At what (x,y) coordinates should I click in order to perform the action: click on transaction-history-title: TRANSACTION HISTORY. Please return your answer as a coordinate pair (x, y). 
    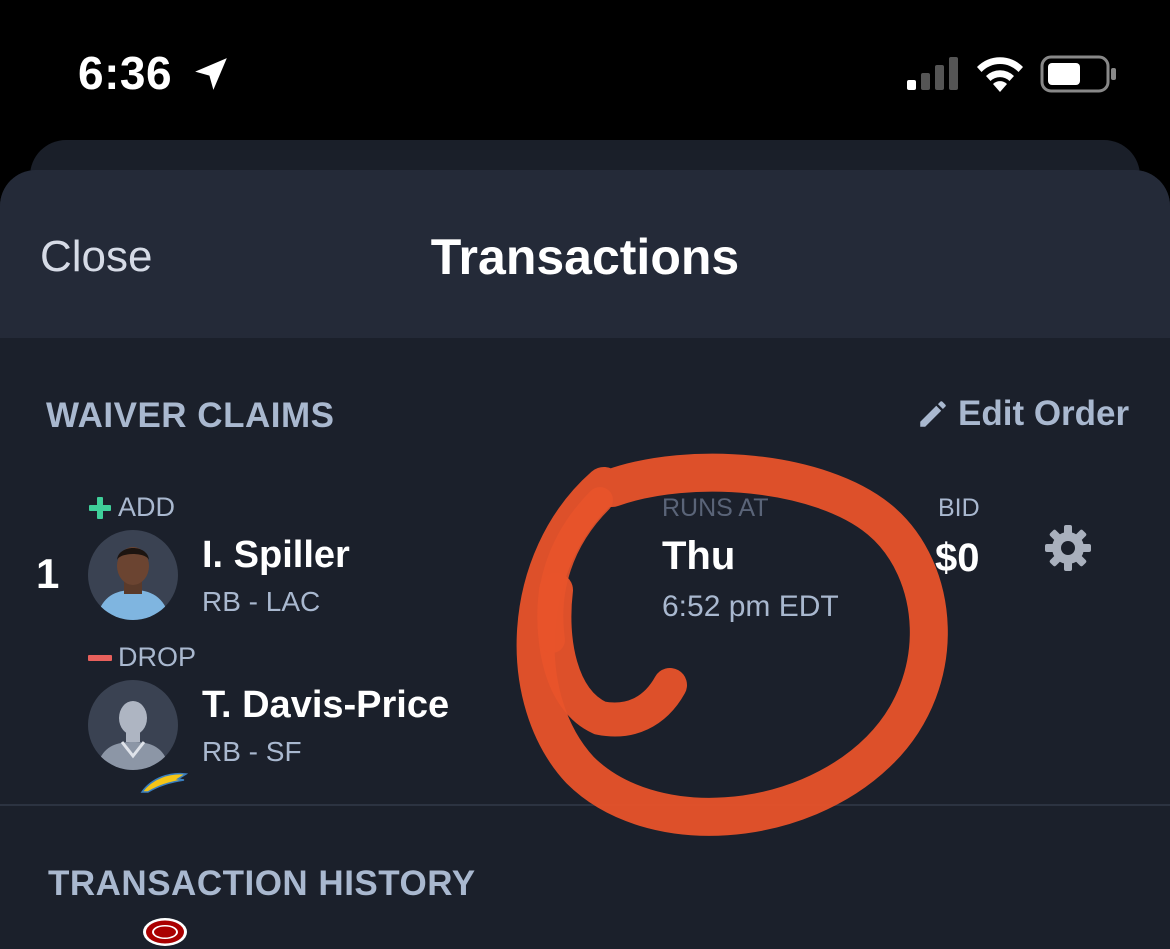
    Looking at the image, I should click on (262, 883).